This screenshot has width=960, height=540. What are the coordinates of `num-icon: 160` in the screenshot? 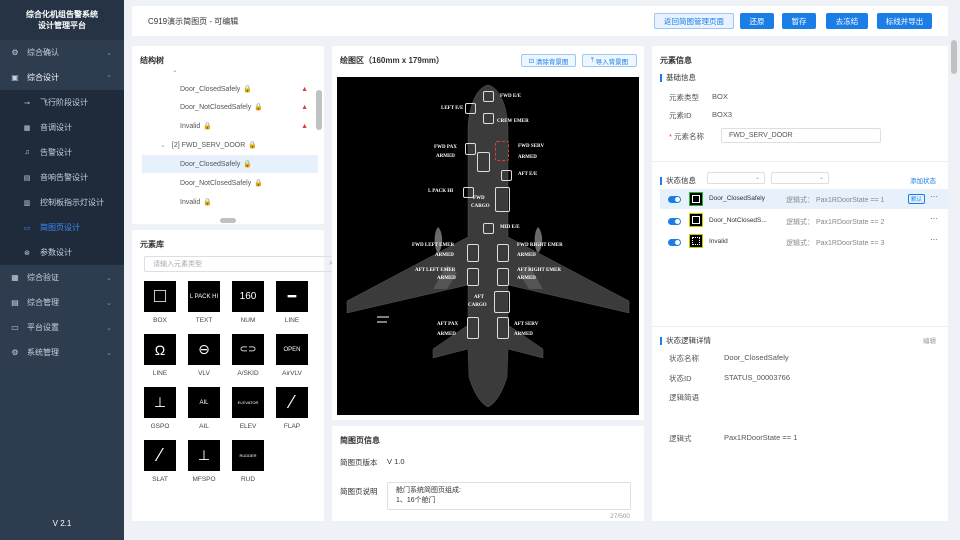 It's located at (248, 296).